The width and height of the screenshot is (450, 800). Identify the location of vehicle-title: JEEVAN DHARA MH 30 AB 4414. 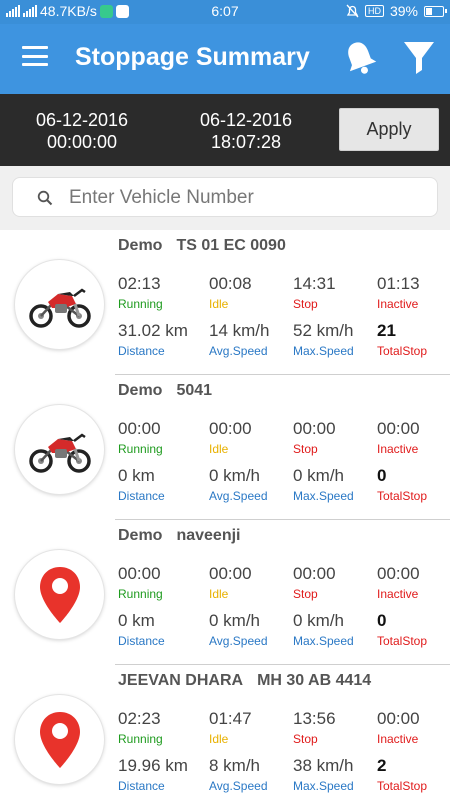
(244, 681).